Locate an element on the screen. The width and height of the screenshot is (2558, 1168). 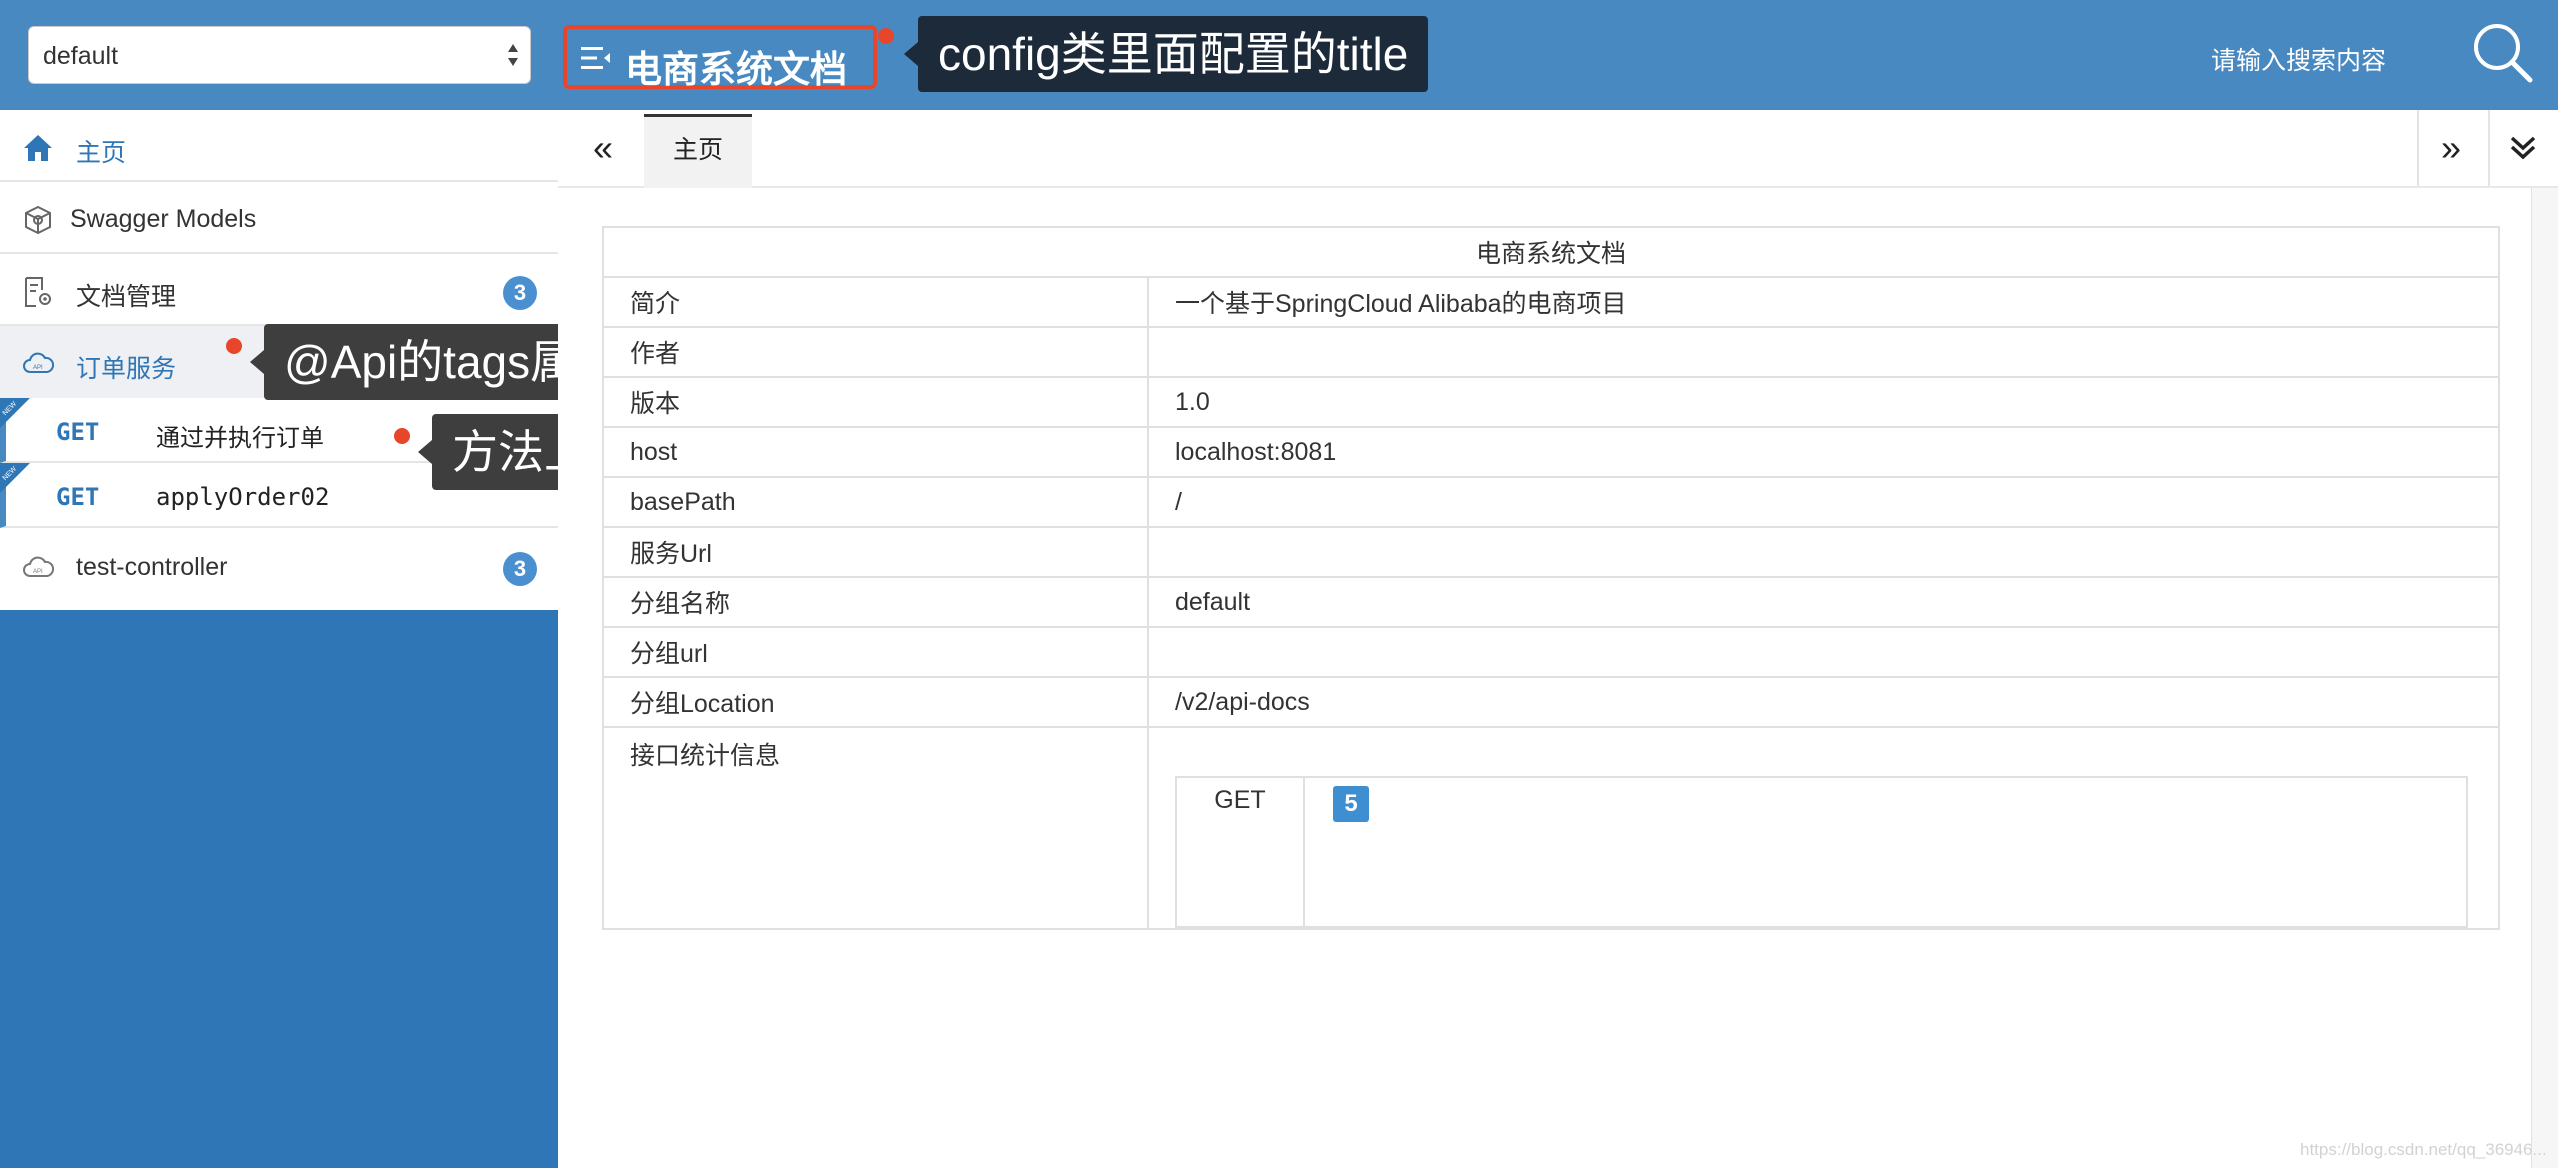
sidebar-item-label: 订单服务 is located at coordinates (126, 369).